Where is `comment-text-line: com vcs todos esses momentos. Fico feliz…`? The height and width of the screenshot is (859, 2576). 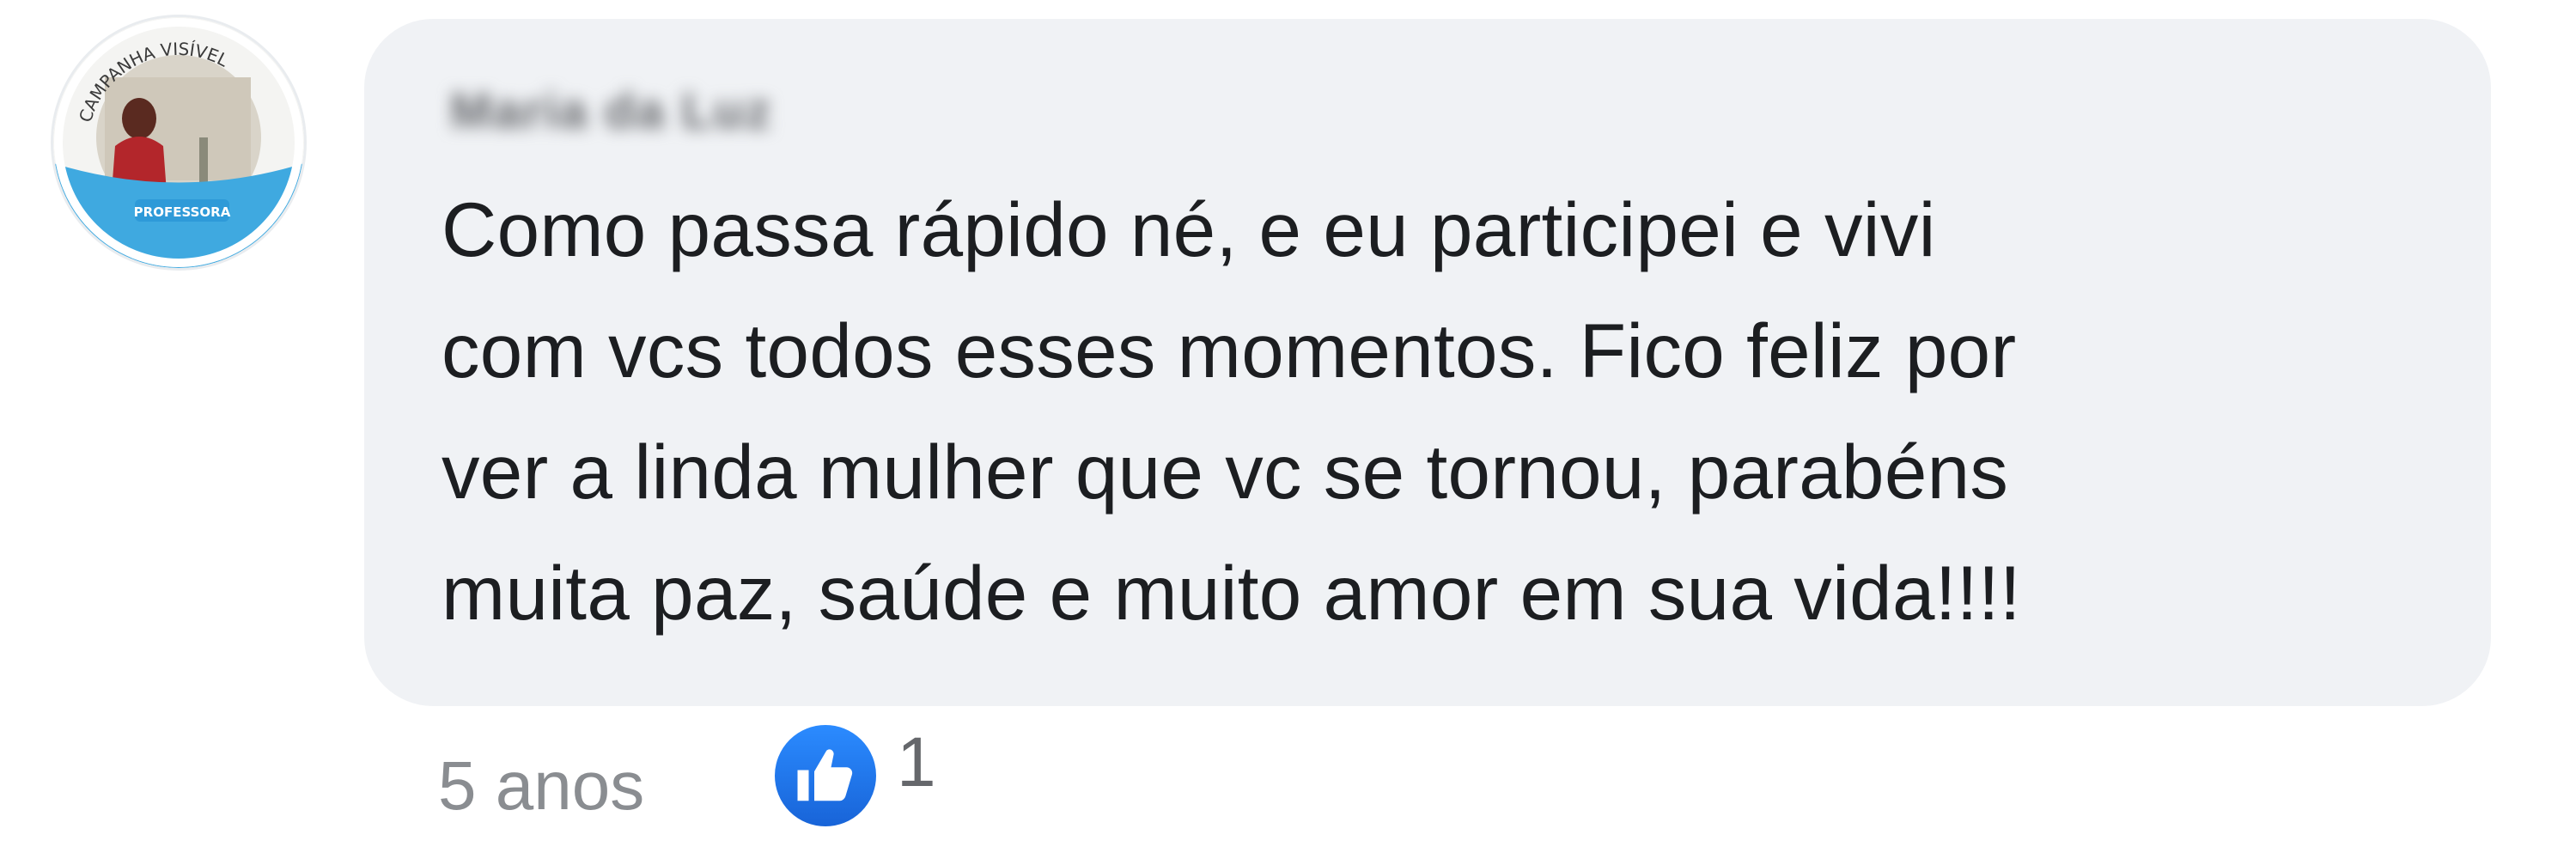
comment-text-line: com vcs todos esses momentos. Fico feliz… is located at coordinates (1229, 351).